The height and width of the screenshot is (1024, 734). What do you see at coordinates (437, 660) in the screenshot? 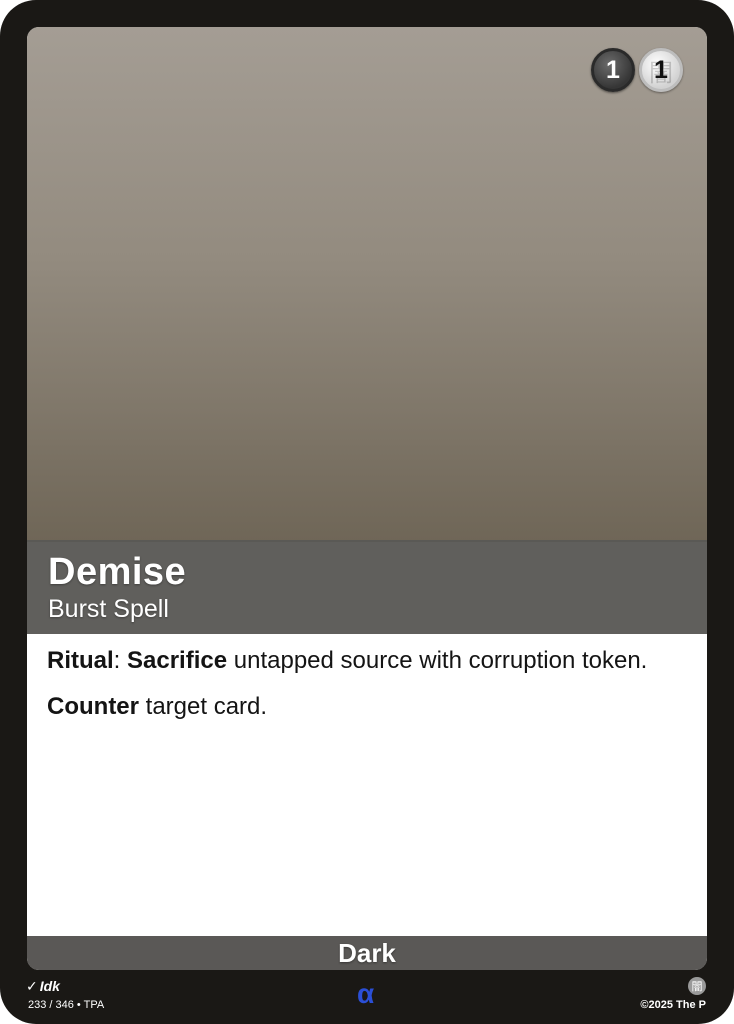
I see `rules-text: untapped source with corruption token.` at bounding box center [437, 660].